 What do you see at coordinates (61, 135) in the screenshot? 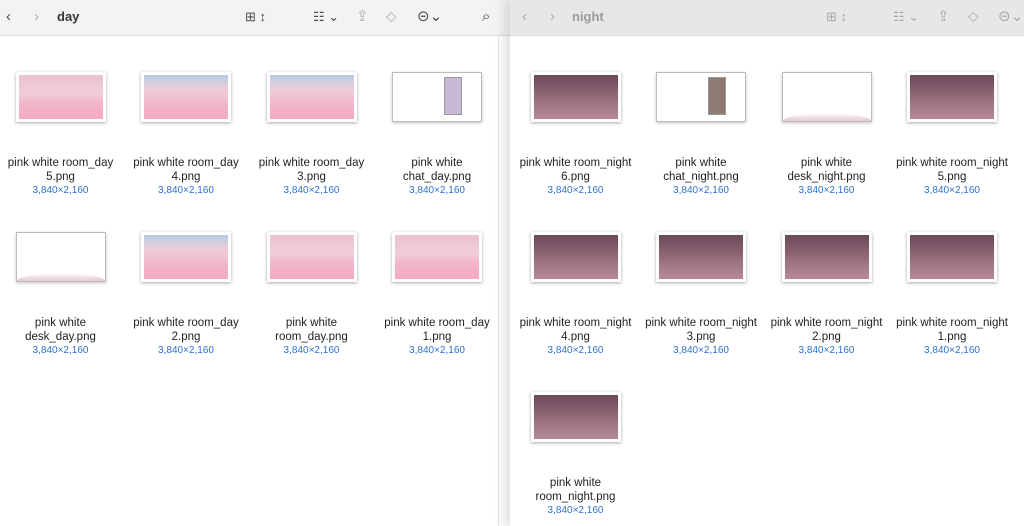
I see `file-item: pink white room_day 5.png 3,840×2,160` at bounding box center [61, 135].